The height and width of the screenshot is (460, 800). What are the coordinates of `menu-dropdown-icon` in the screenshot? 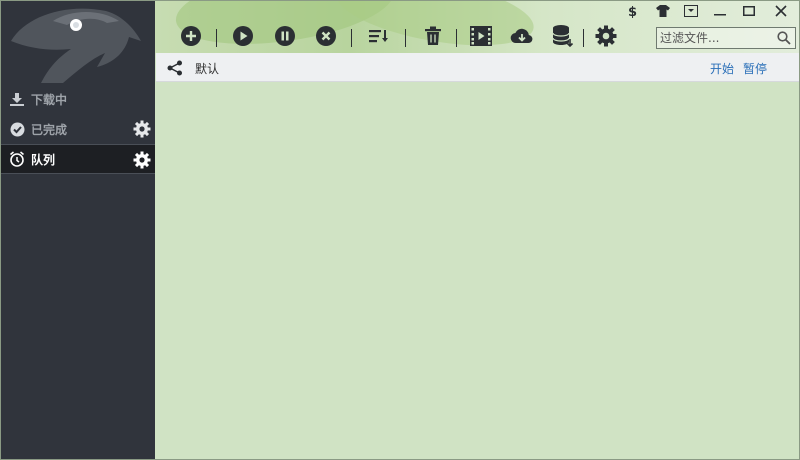 It's located at (691, 11).